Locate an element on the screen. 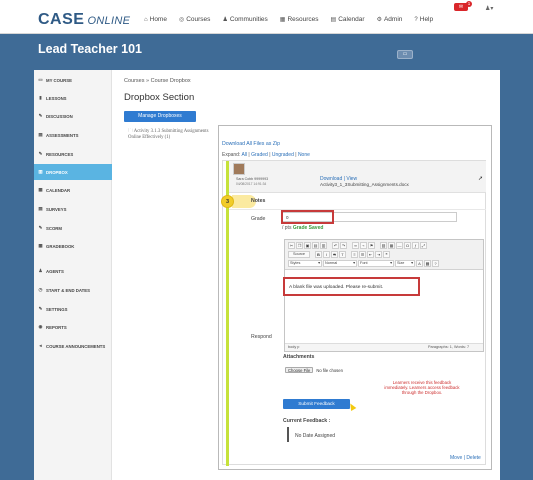  styles-select: Styles ▾ is located at coordinates (305, 263).